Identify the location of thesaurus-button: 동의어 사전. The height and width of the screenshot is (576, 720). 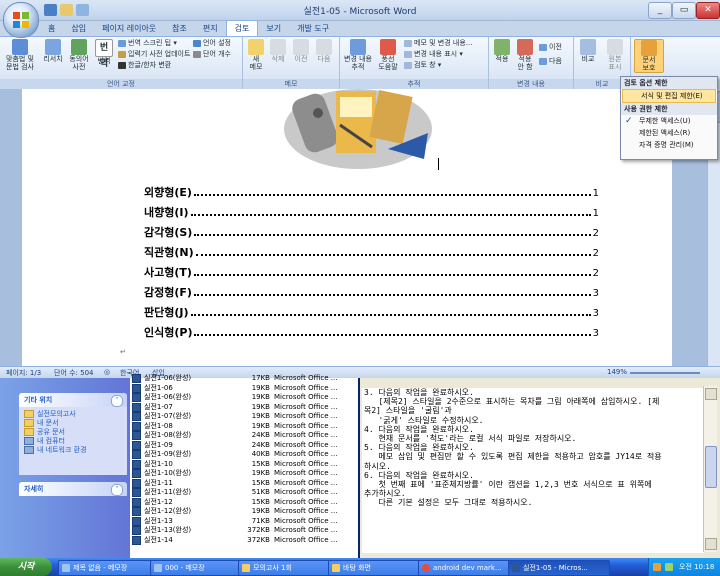
(79, 55).